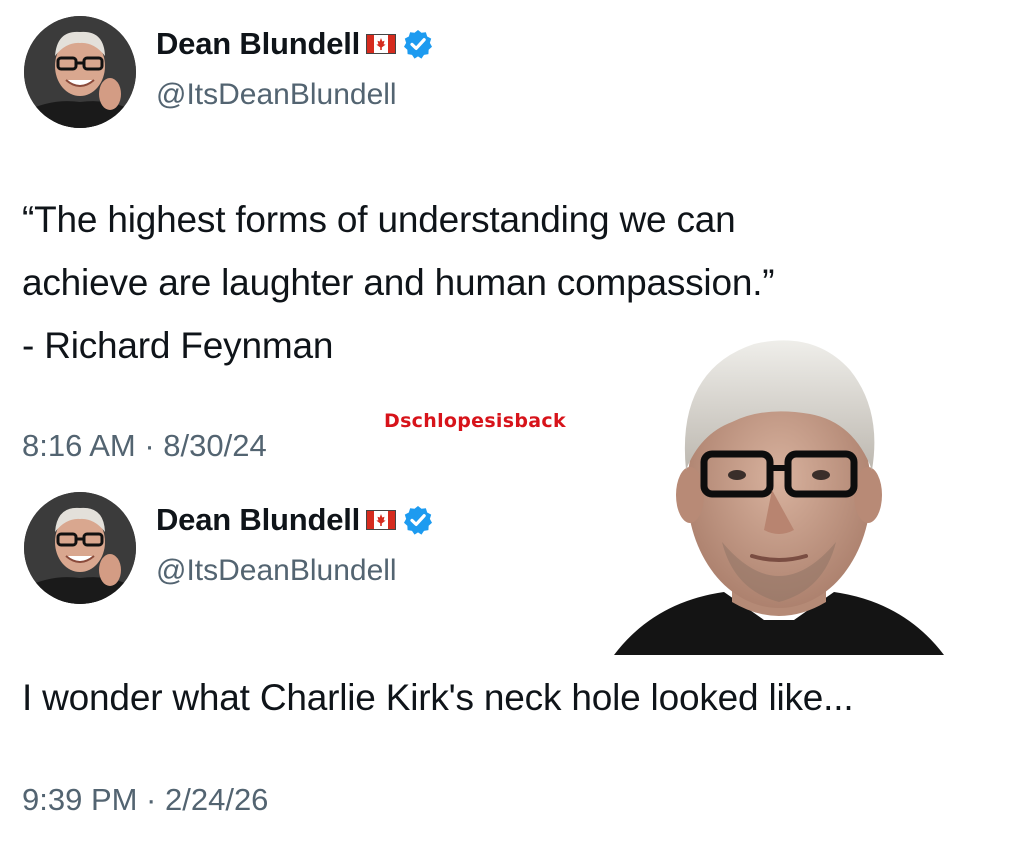  I want to click on portrait-photo, so click(779, 492).